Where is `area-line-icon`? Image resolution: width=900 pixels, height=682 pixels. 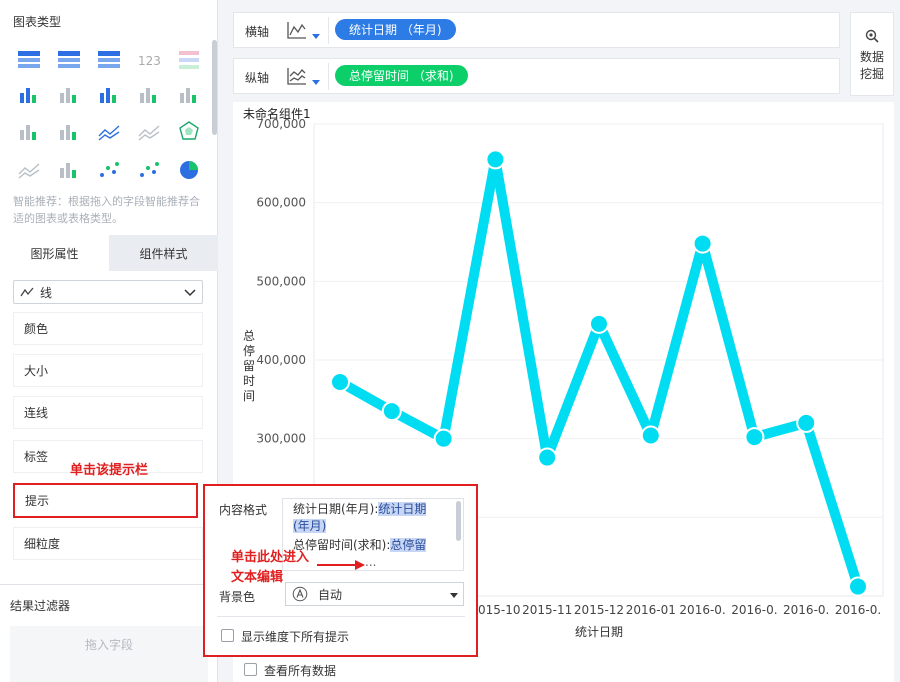
area-line-icon is located at coordinates (149, 132).